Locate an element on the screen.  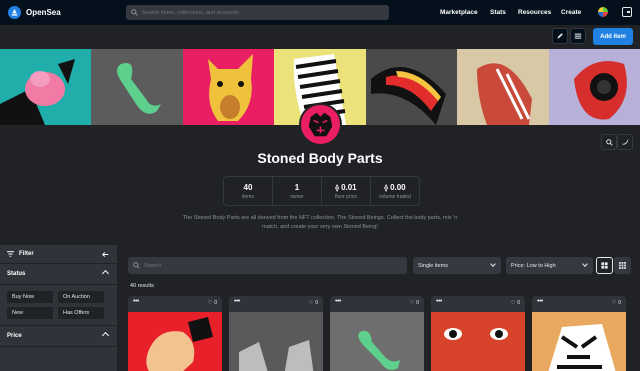
opensea-logo: OpenSea is located at coordinates (34, 12).